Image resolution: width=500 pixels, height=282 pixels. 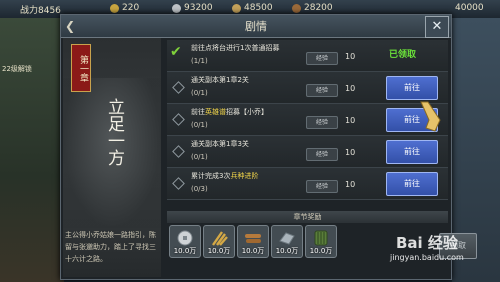 I want to click on close-button: ✕, so click(x=437, y=27).